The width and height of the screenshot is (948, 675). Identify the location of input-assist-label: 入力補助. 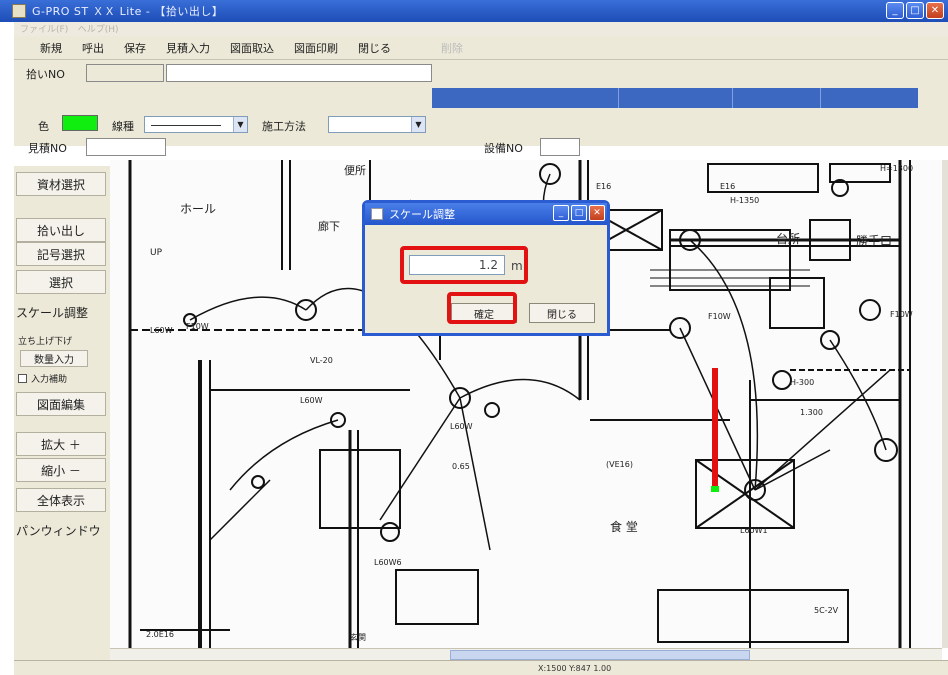
(49, 380).